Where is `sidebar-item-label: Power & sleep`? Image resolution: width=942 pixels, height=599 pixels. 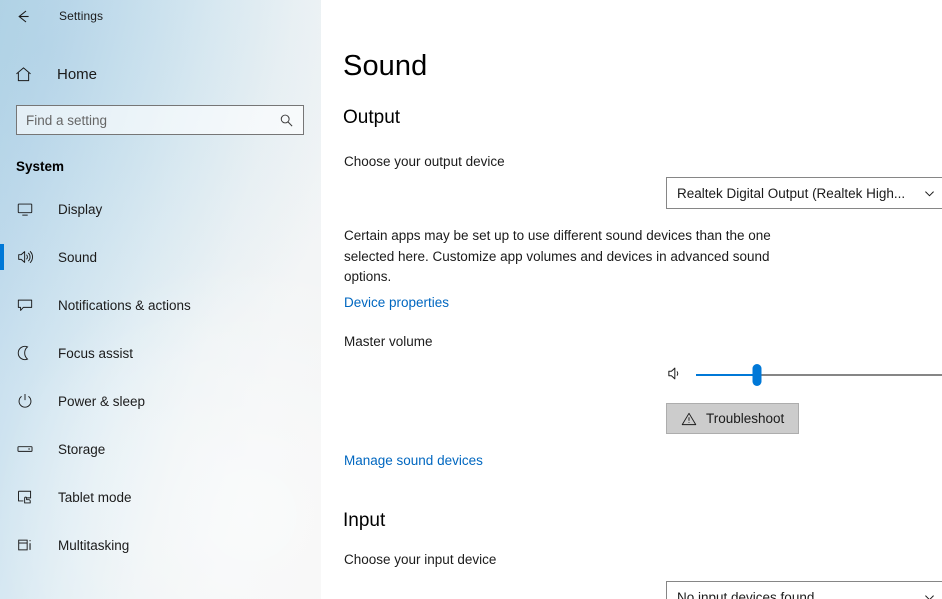 sidebar-item-label: Power & sleep is located at coordinates (102, 401).